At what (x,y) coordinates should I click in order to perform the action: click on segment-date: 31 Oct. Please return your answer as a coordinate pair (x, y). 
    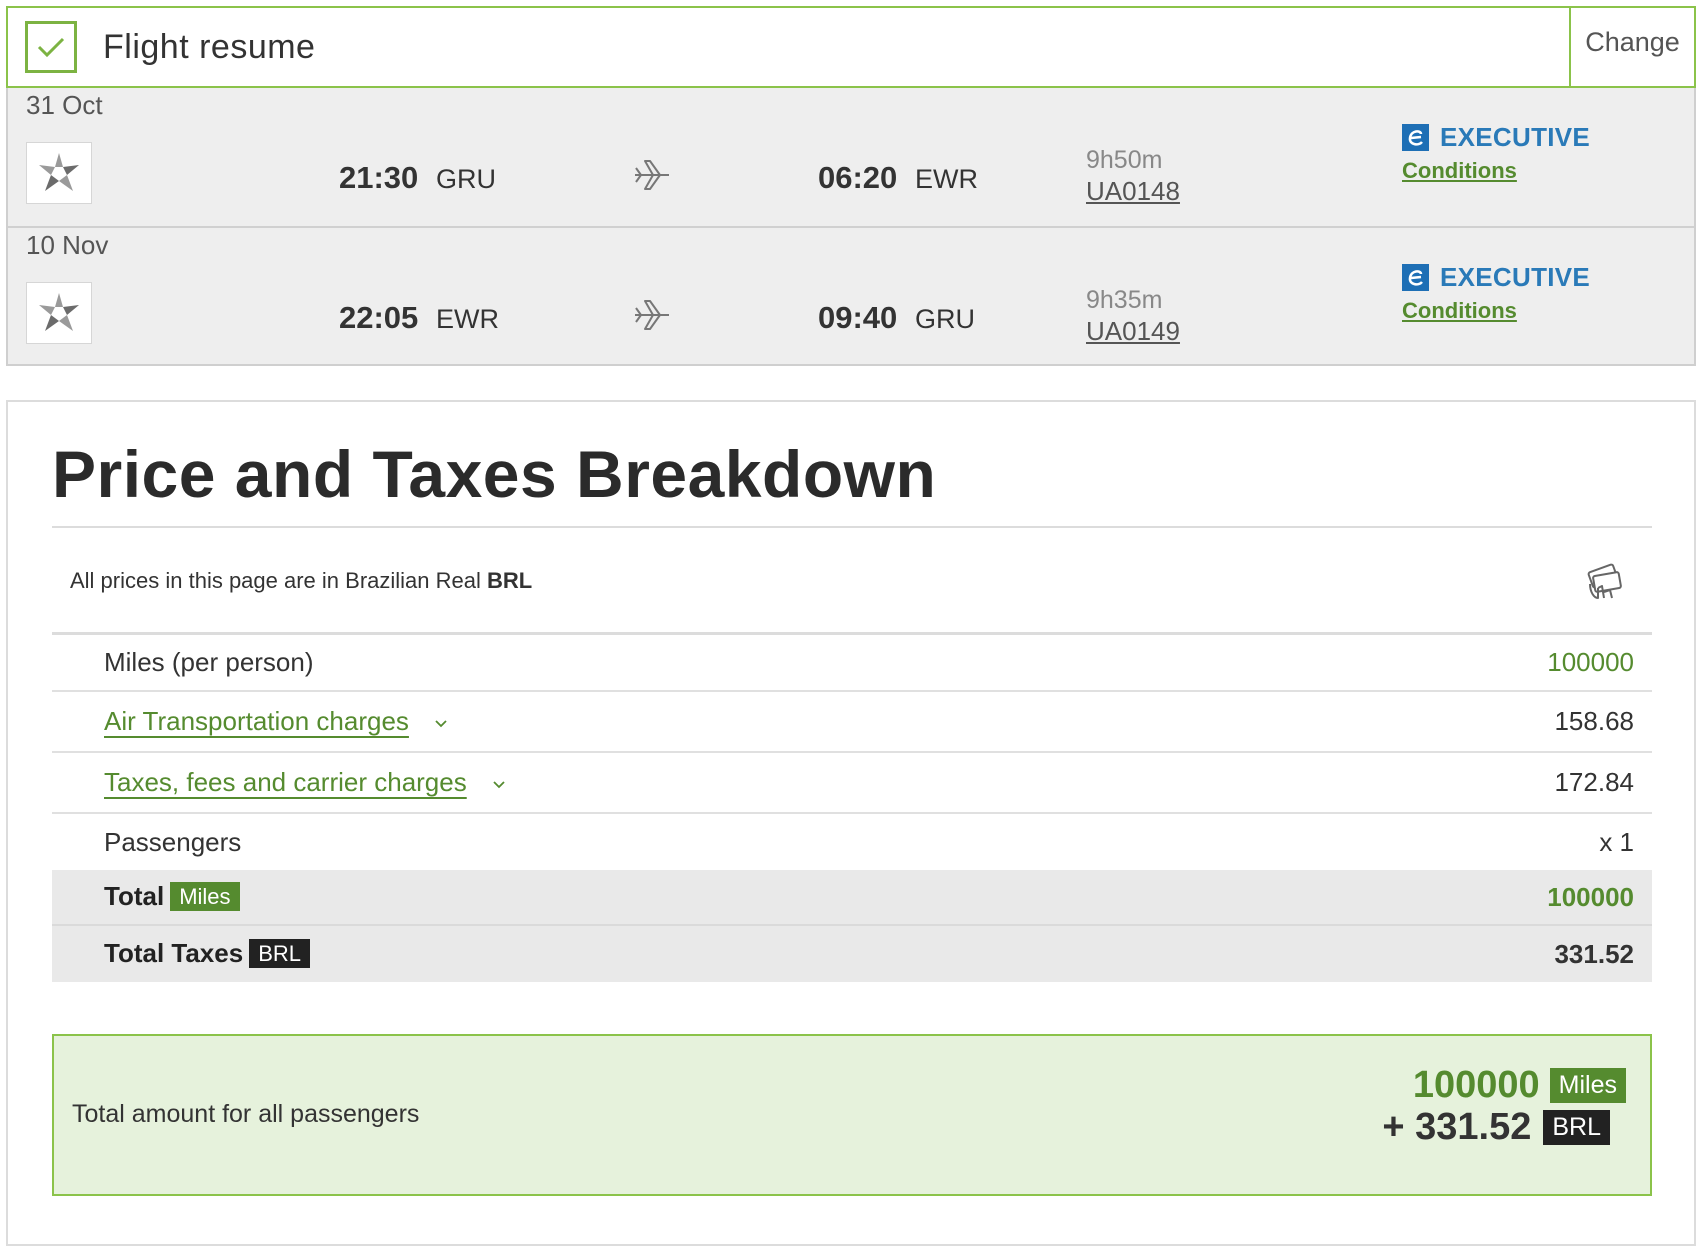
    Looking at the image, I should click on (64, 105).